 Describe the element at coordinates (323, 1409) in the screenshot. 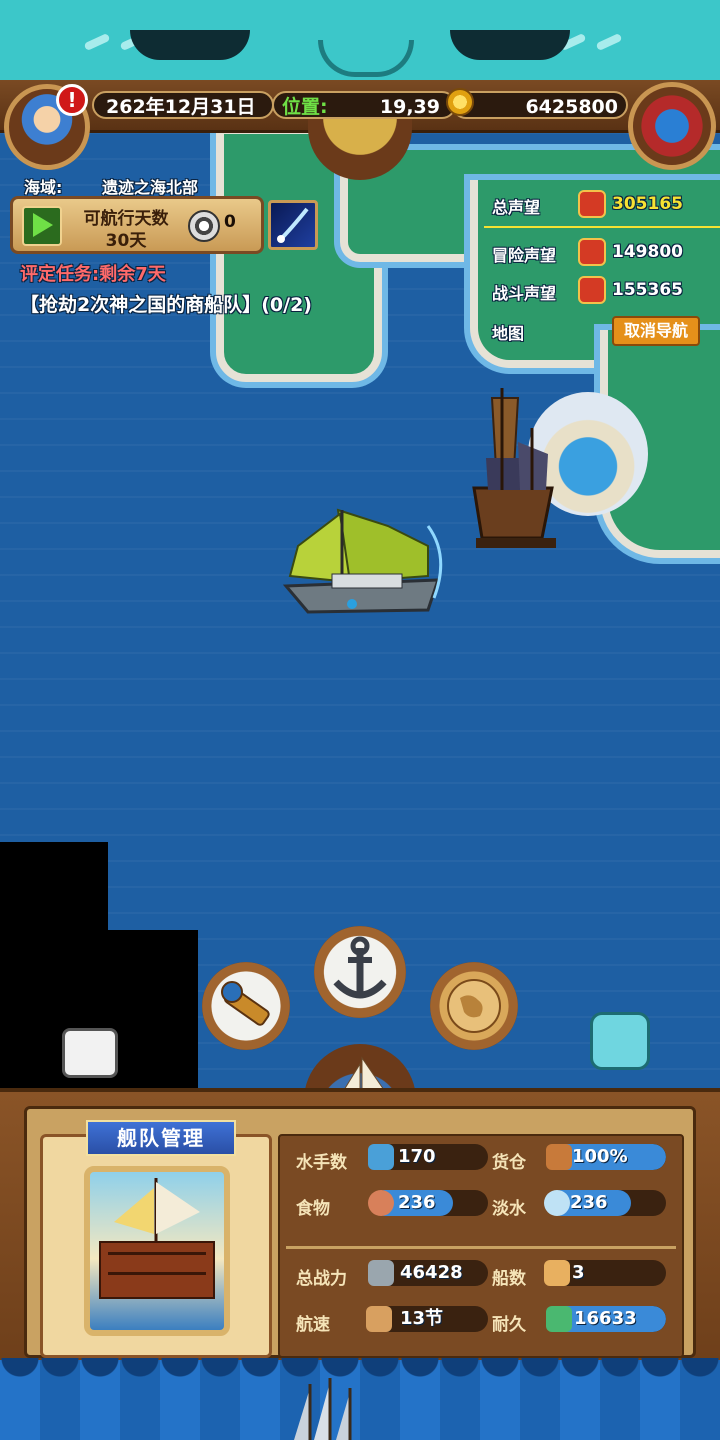

I see `bottom-ship-icon` at that location.